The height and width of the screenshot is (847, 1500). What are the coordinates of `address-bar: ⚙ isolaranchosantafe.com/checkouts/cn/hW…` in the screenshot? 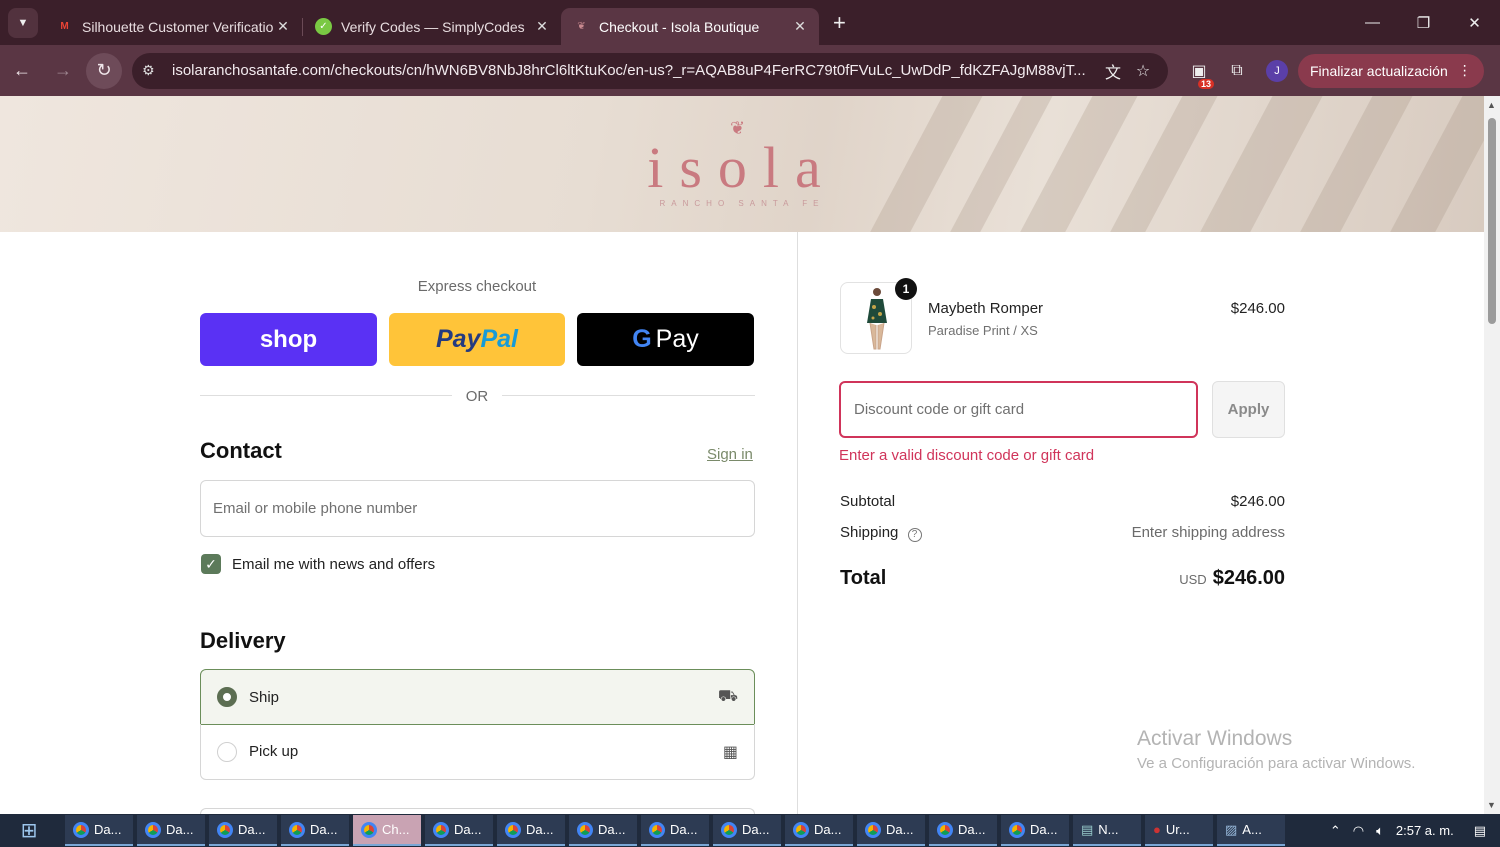 It's located at (650, 70).